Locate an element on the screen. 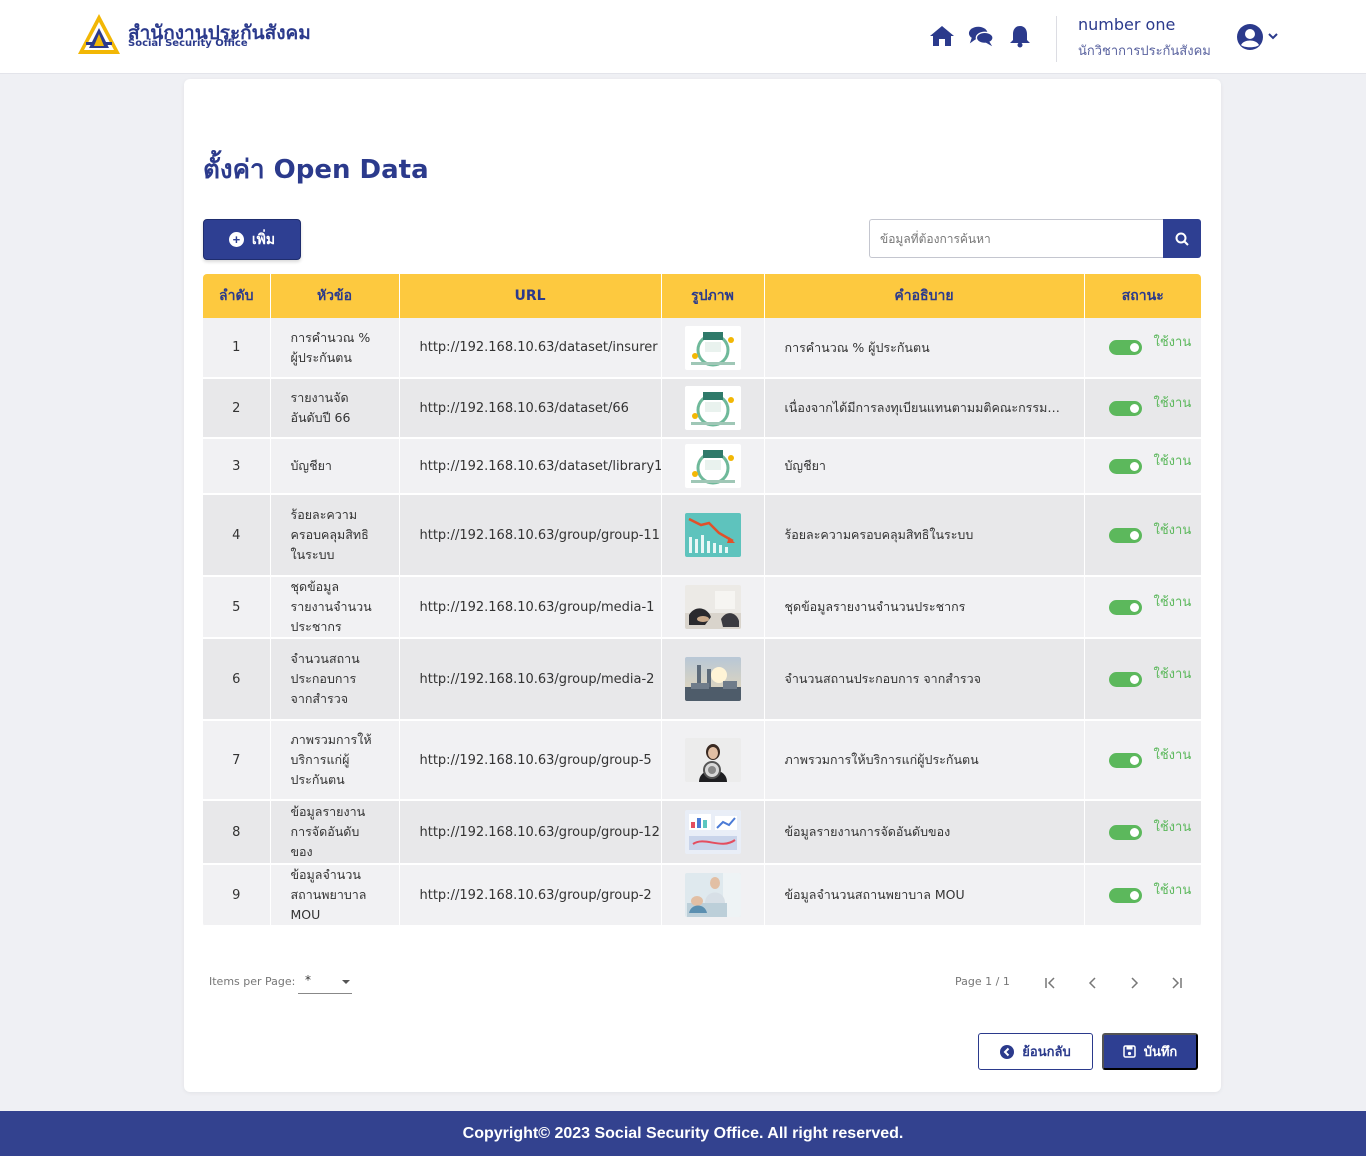 This screenshot has height=1156, width=1366. cell-title: การคำนวณ % ผู้ประกันตน is located at coordinates (335, 348).